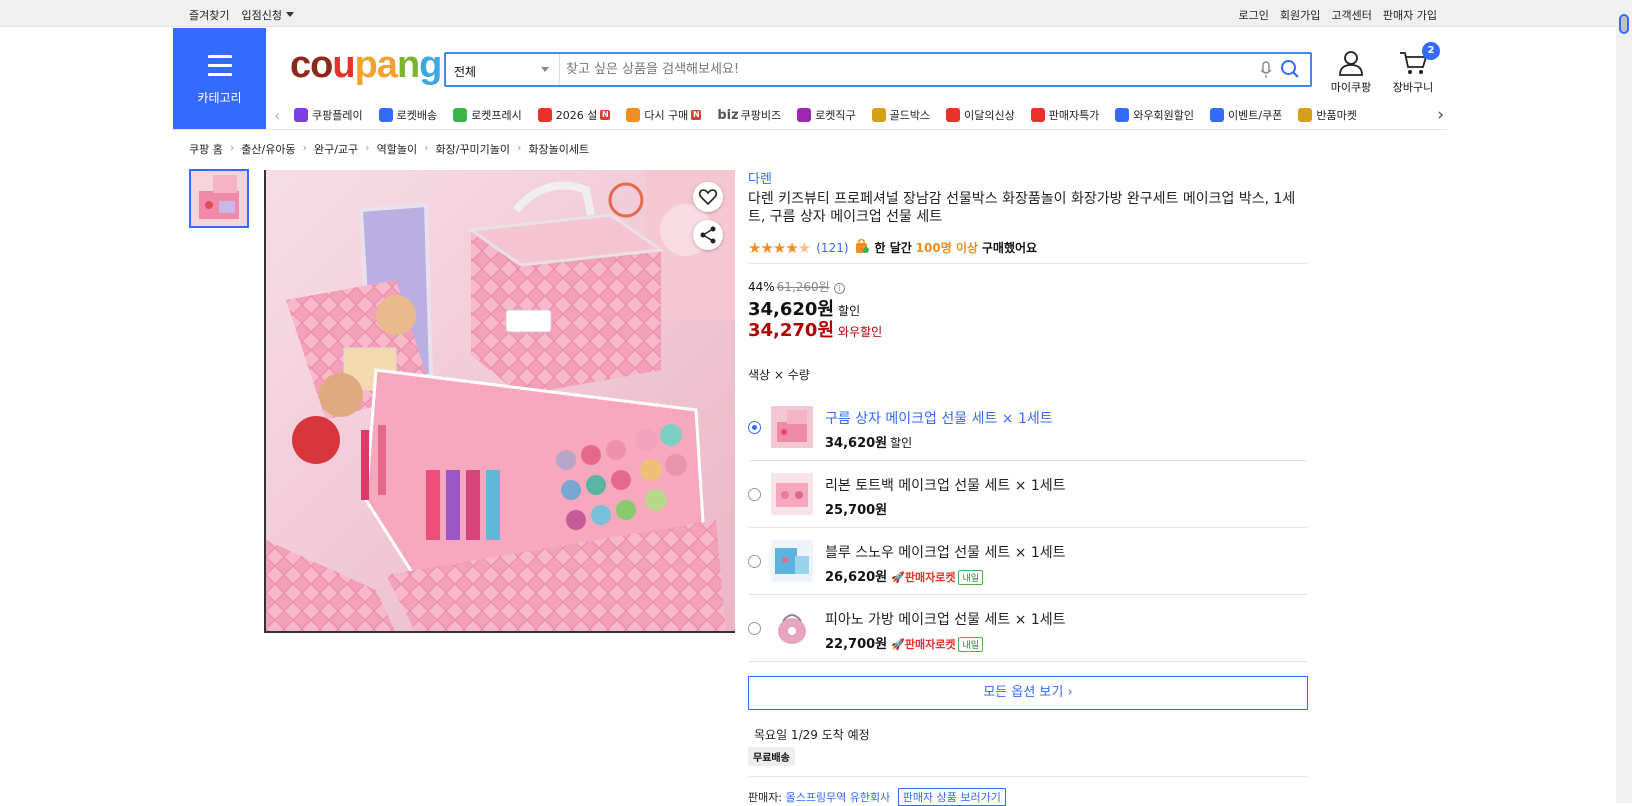 The width and height of the screenshot is (1632, 806). I want to click on wow-icon, so click(1122, 115).